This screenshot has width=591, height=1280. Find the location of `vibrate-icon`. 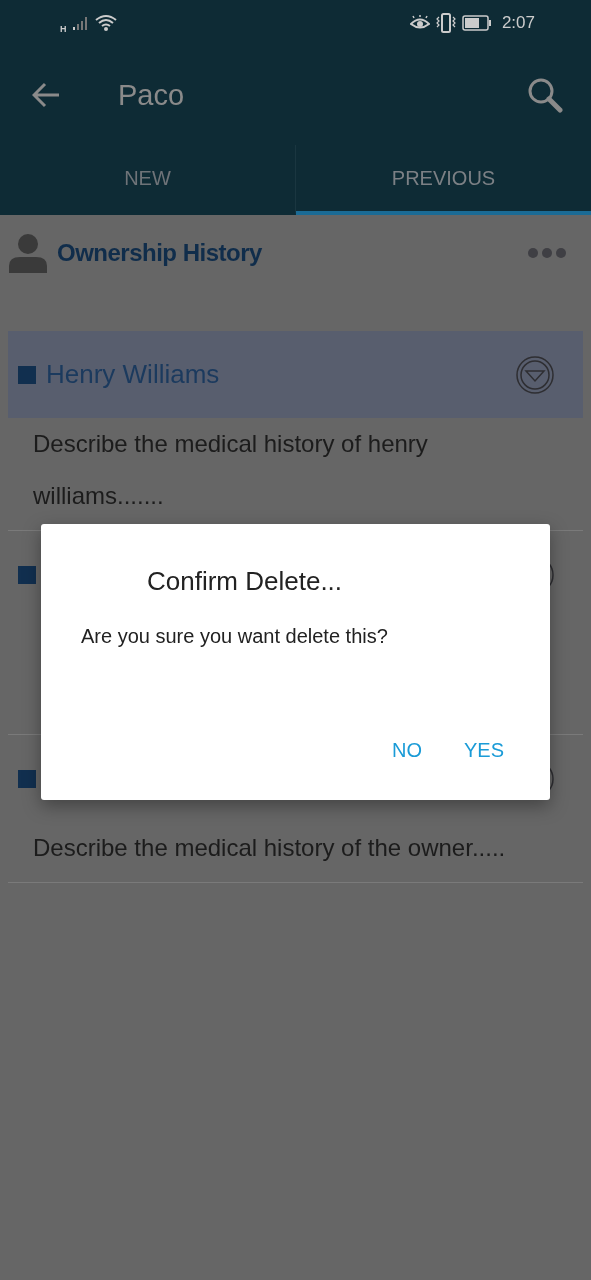

vibrate-icon is located at coordinates (445, 22).